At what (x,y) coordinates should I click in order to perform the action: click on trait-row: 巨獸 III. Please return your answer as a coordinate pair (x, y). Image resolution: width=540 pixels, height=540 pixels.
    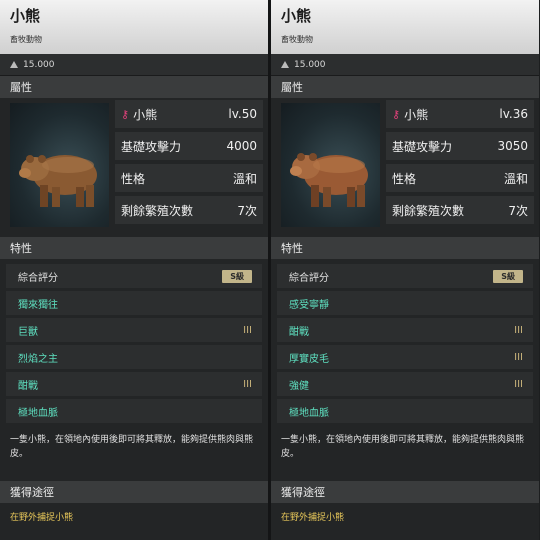
    Looking at the image, I should click on (134, 330).